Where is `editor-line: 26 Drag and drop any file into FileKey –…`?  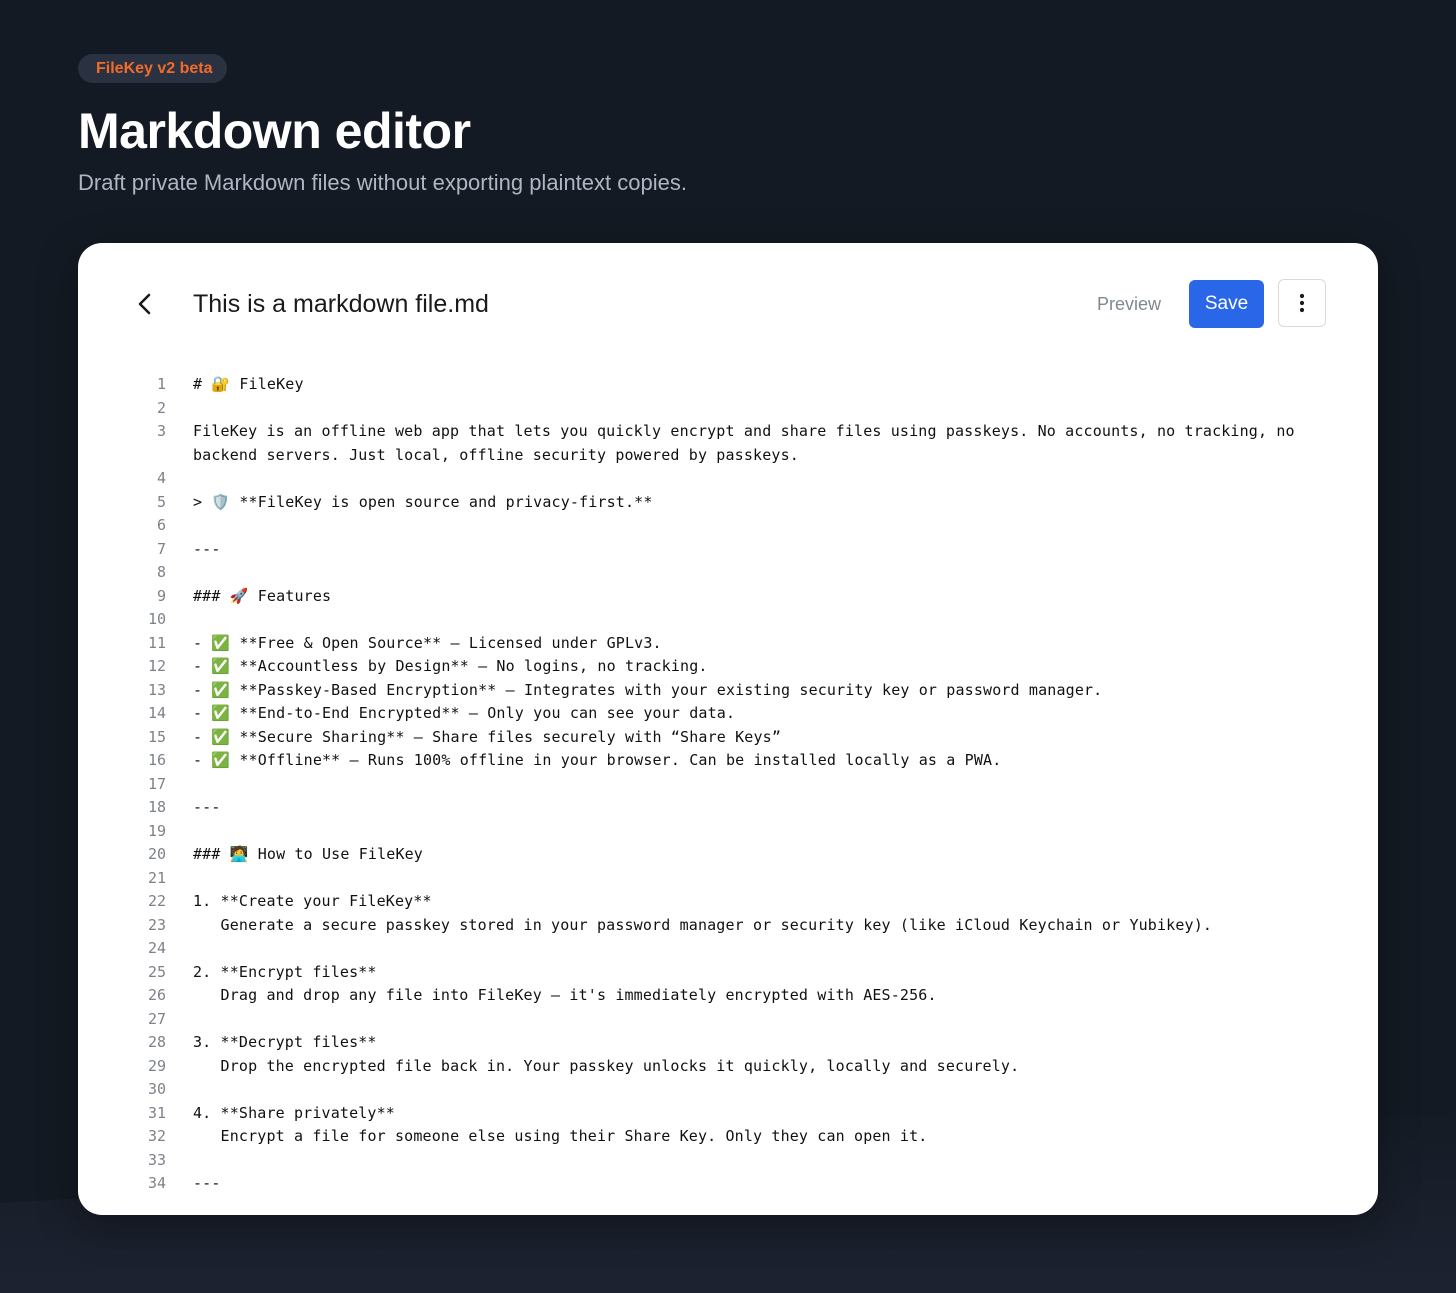 editor-line: 26 Drag and drop any file into FileKey –… is located at coordinates (728, 996).